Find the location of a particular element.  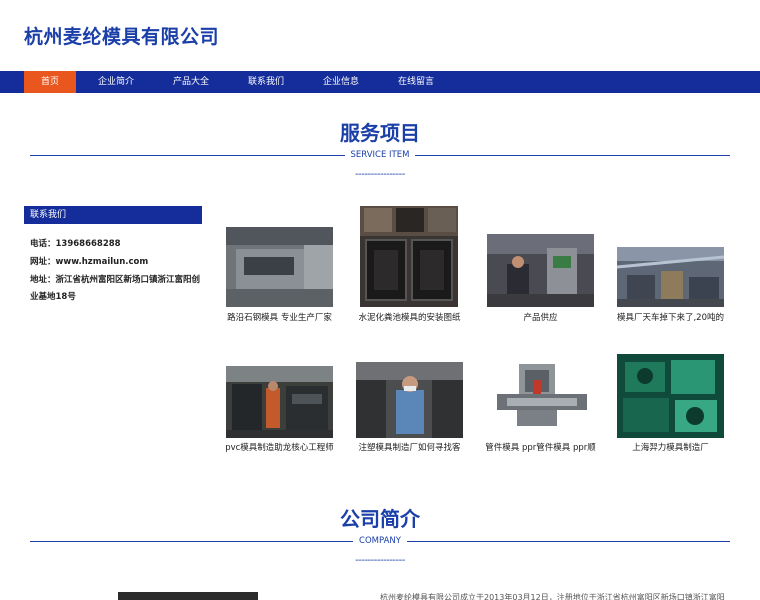

injection-worker-photo is located at coordinates (409, 400).